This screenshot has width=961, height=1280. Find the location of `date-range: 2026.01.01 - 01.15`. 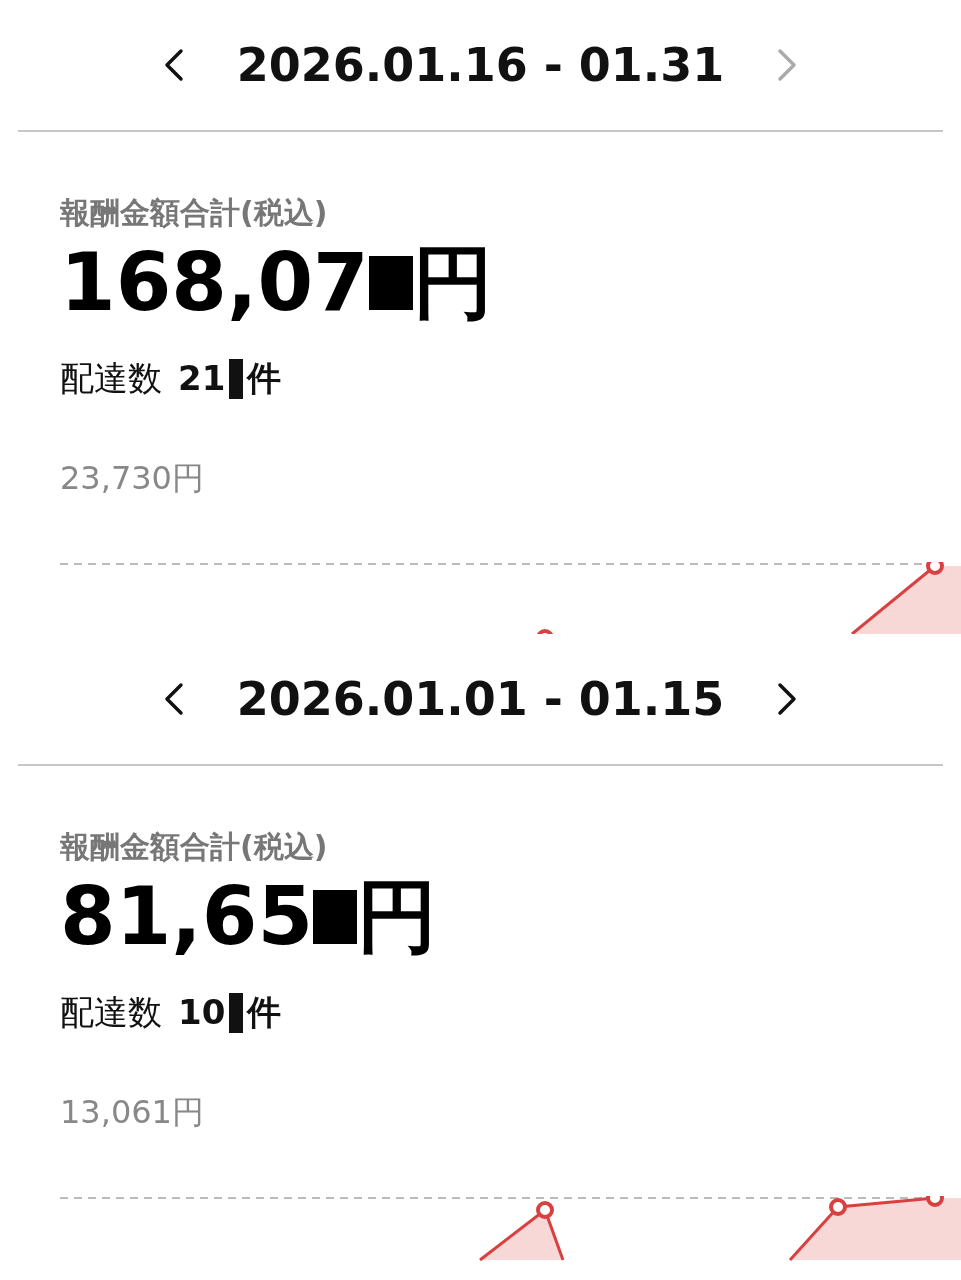

date-range: 2026.01.01 - 01.15 is located at coordinates (480, 699).